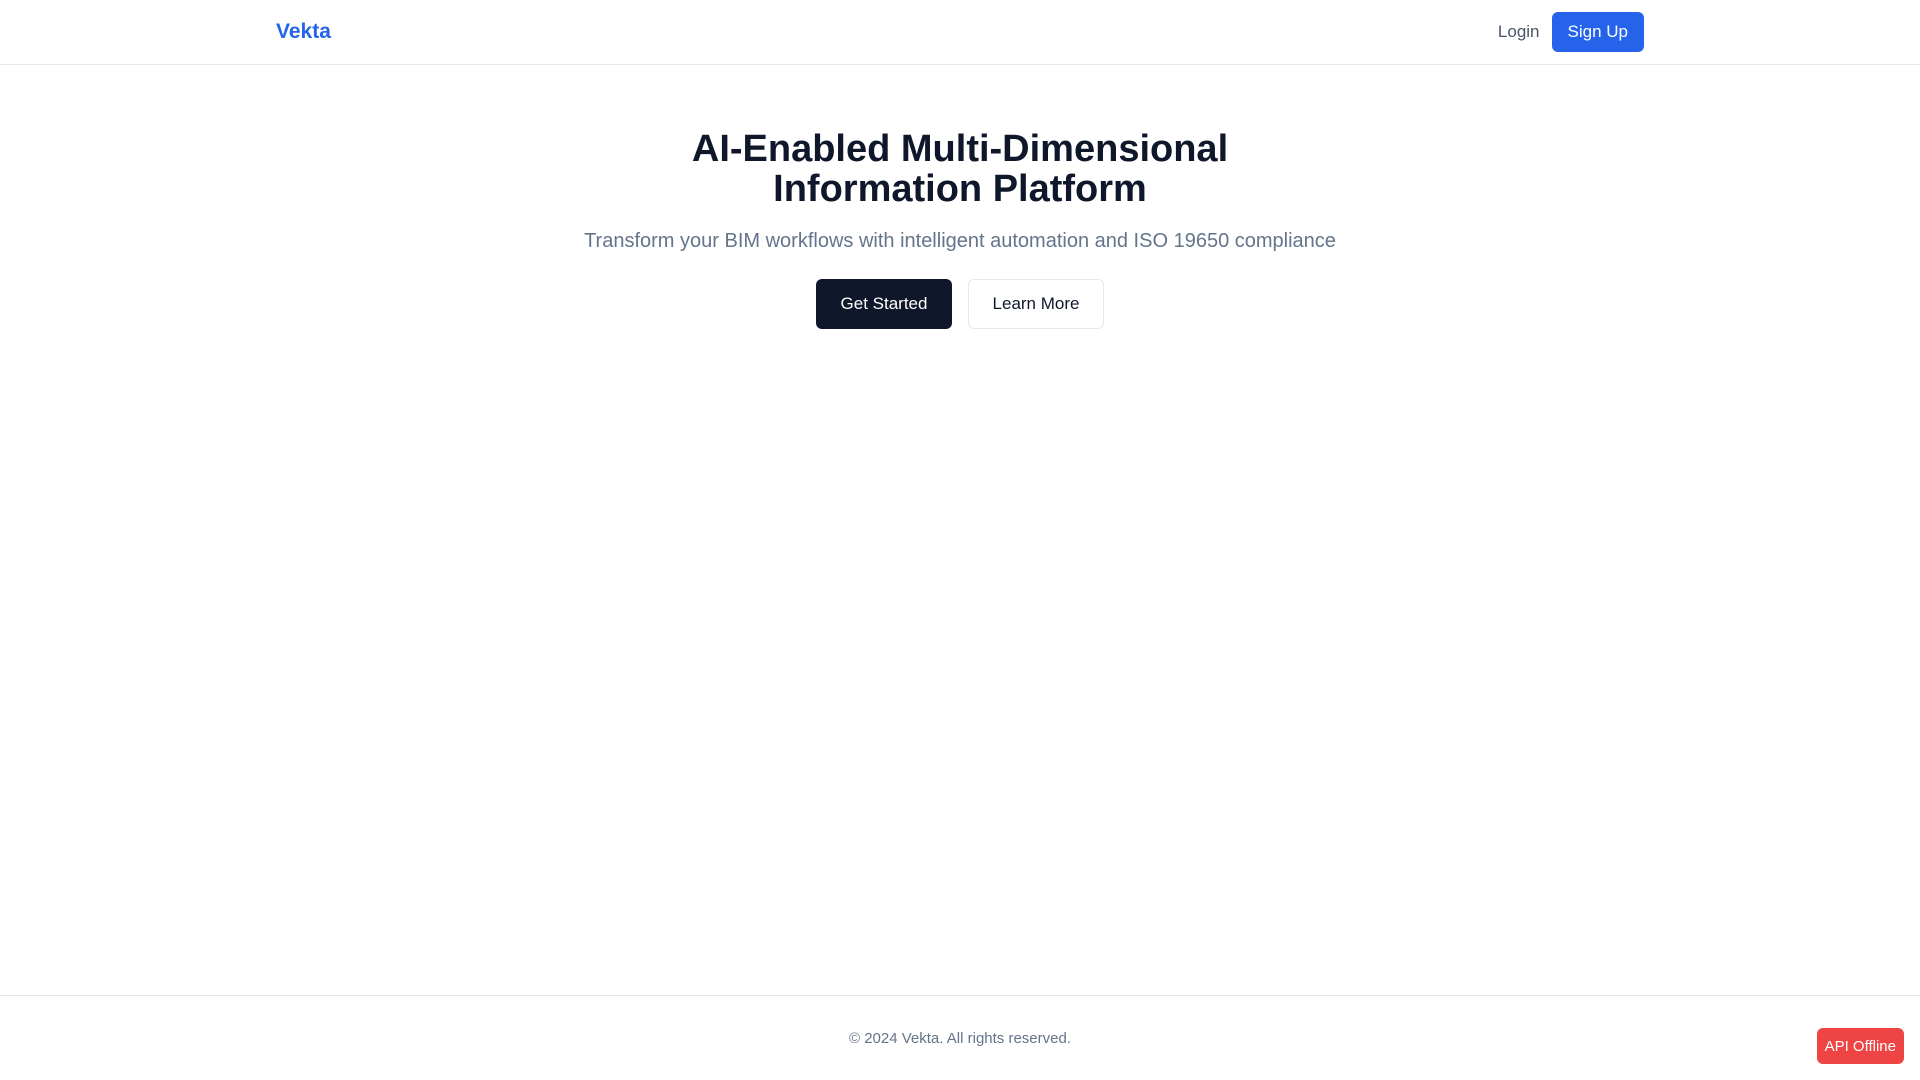 This screenshot has width=1920, height=1080. What do you see at coordinates (960, 304) in the screenshot?
I see `hero-actions: Get Started Learn More` at bounding box center [960, 304].